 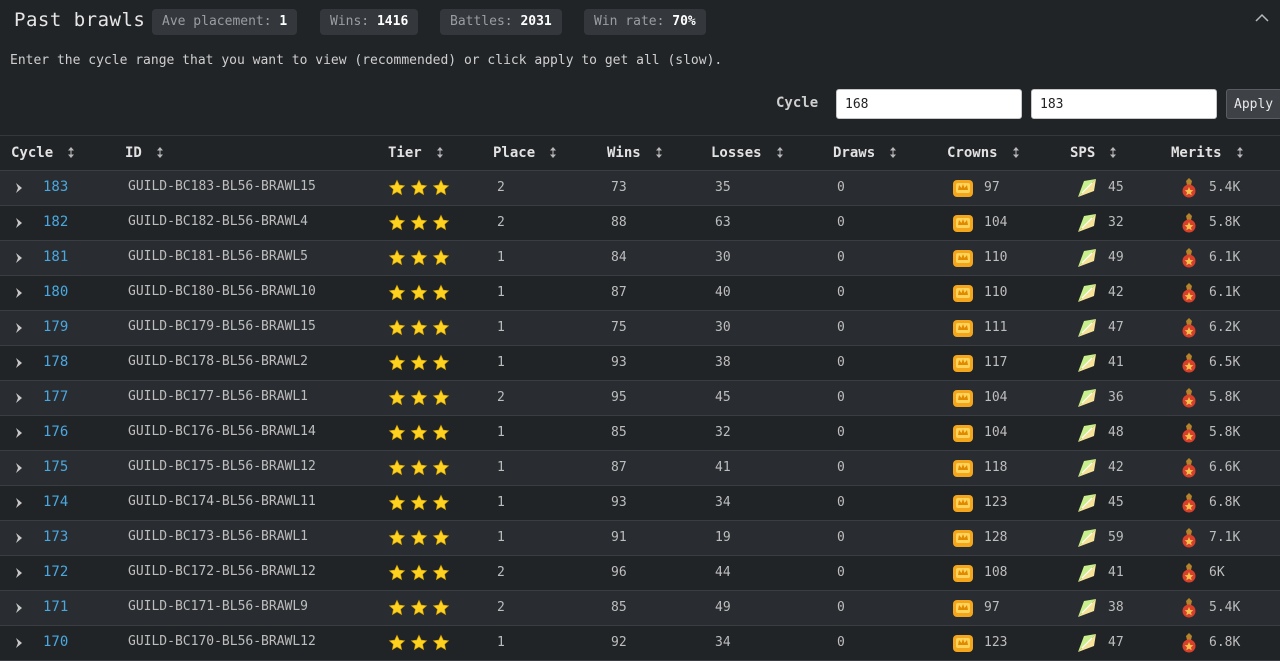 I want to click on crown-chest-icon, so click(x=963, y=608).